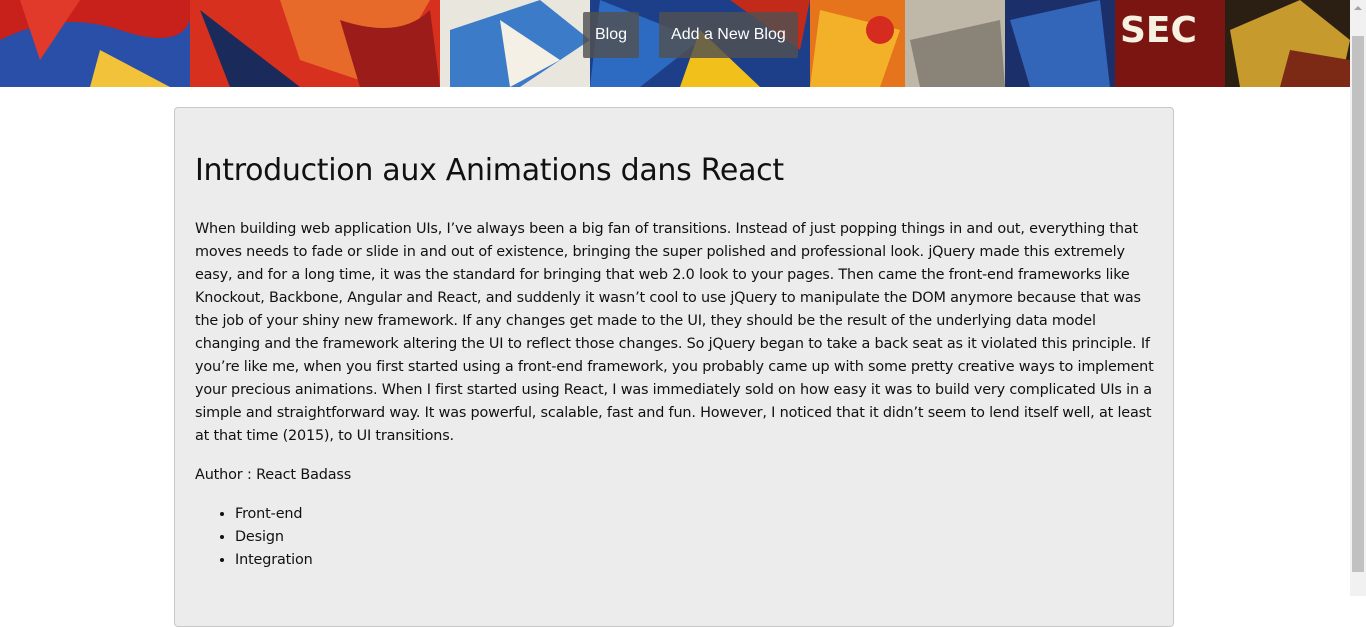  Describe the element at coordinates (694, 537) in the screenshot. I see `tag-item: Design` at that location.